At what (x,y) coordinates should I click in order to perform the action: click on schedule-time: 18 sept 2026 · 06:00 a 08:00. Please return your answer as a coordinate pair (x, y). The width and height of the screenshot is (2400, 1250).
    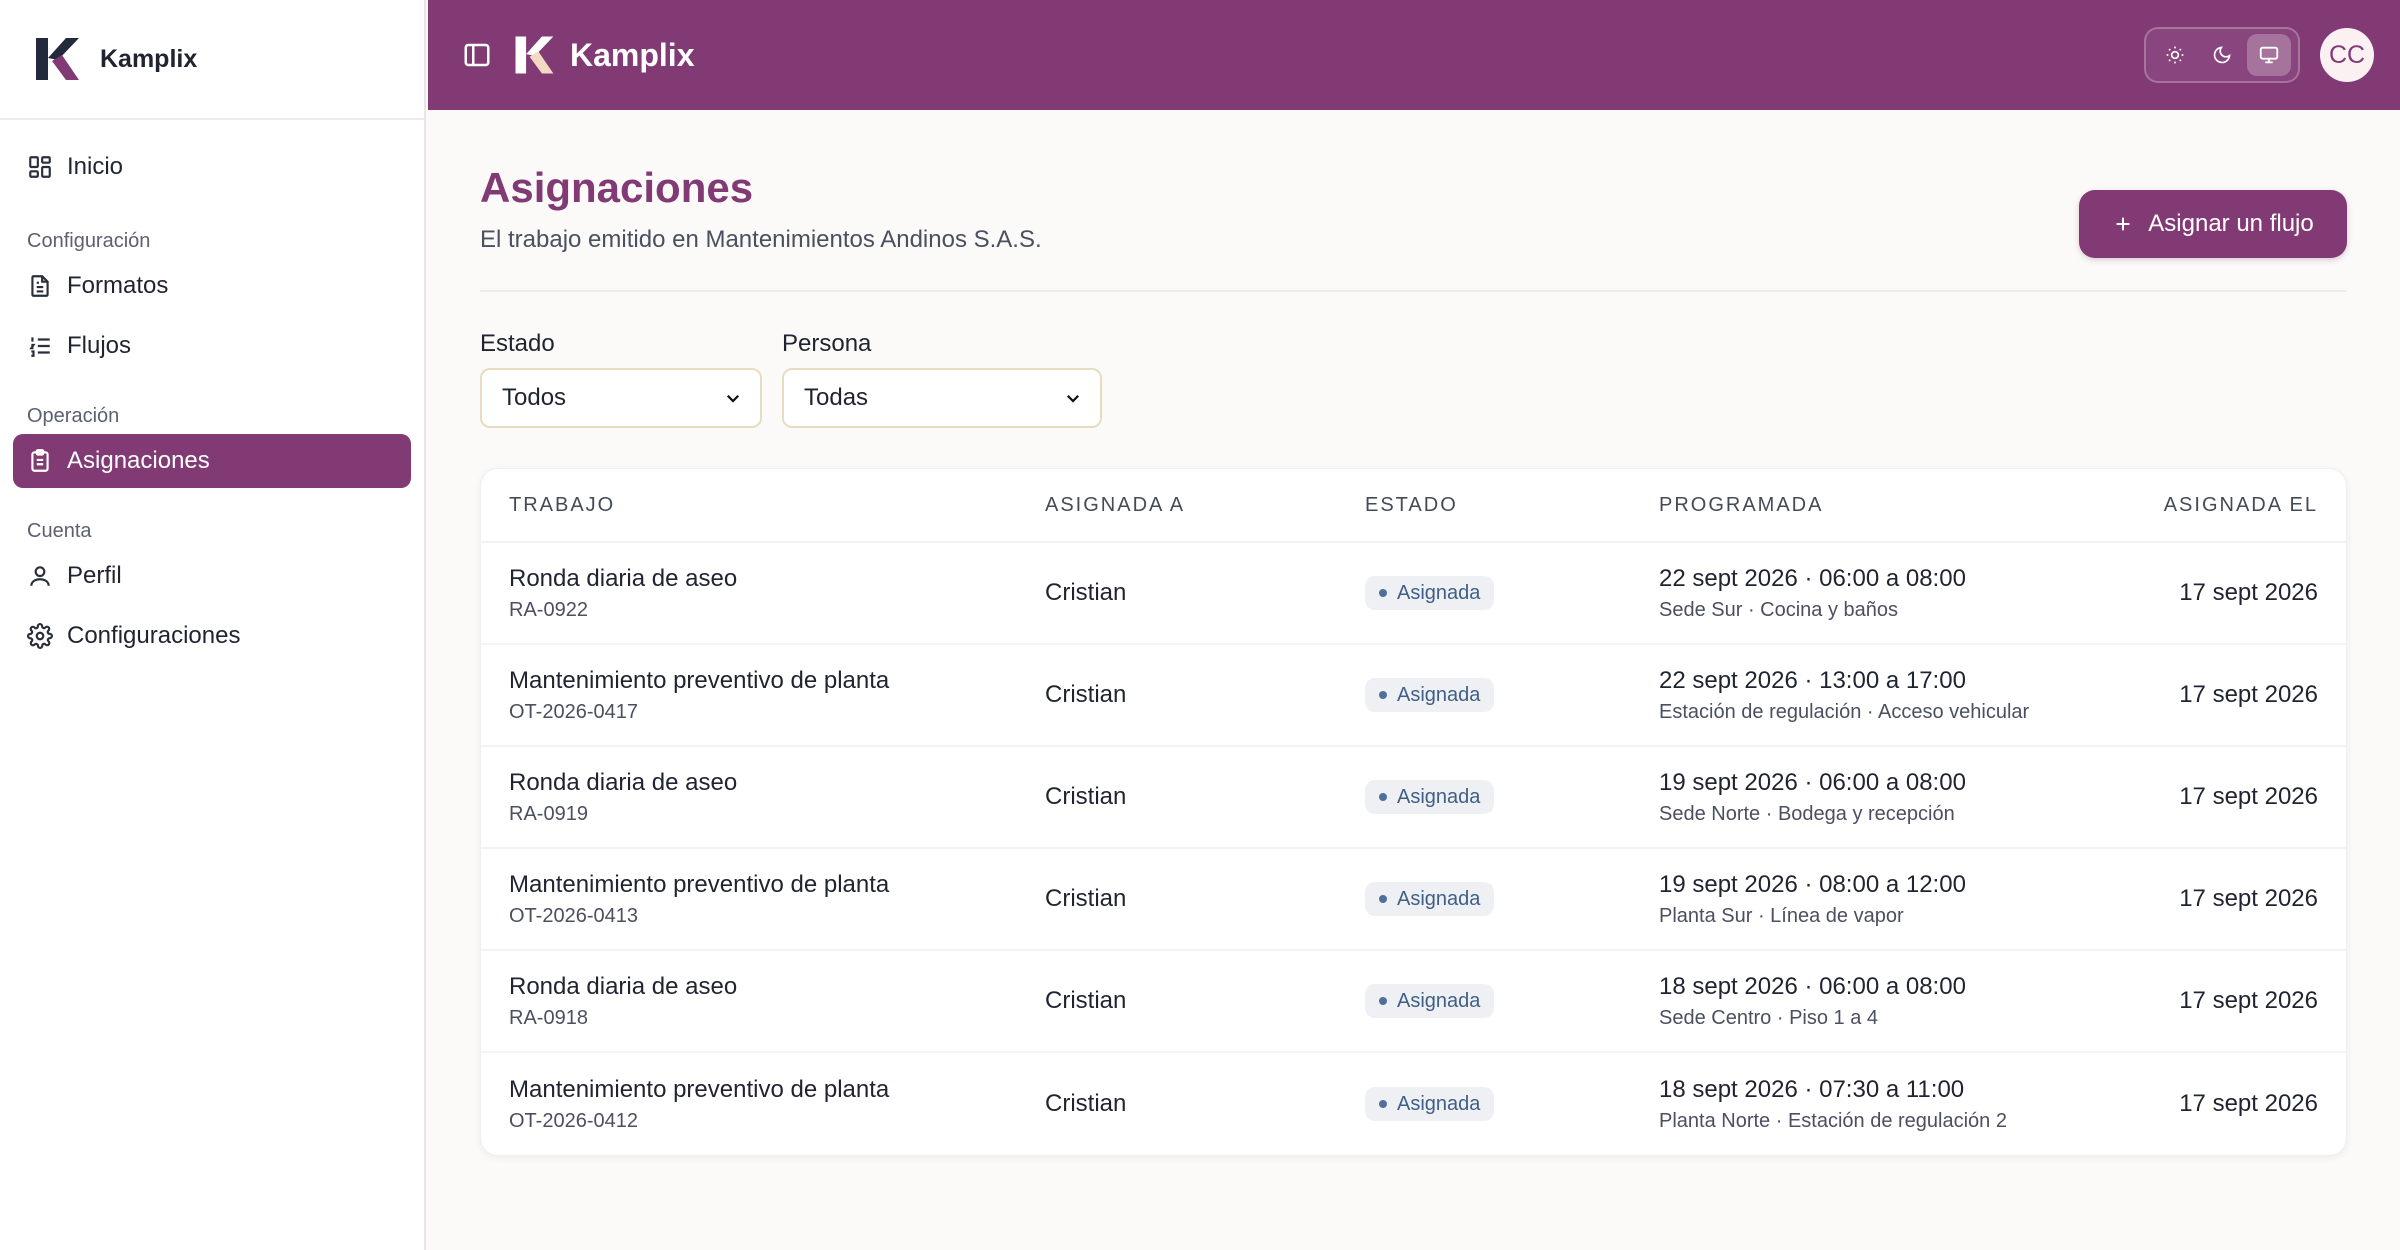
    Looking at the image, I should click on (1812, 986).